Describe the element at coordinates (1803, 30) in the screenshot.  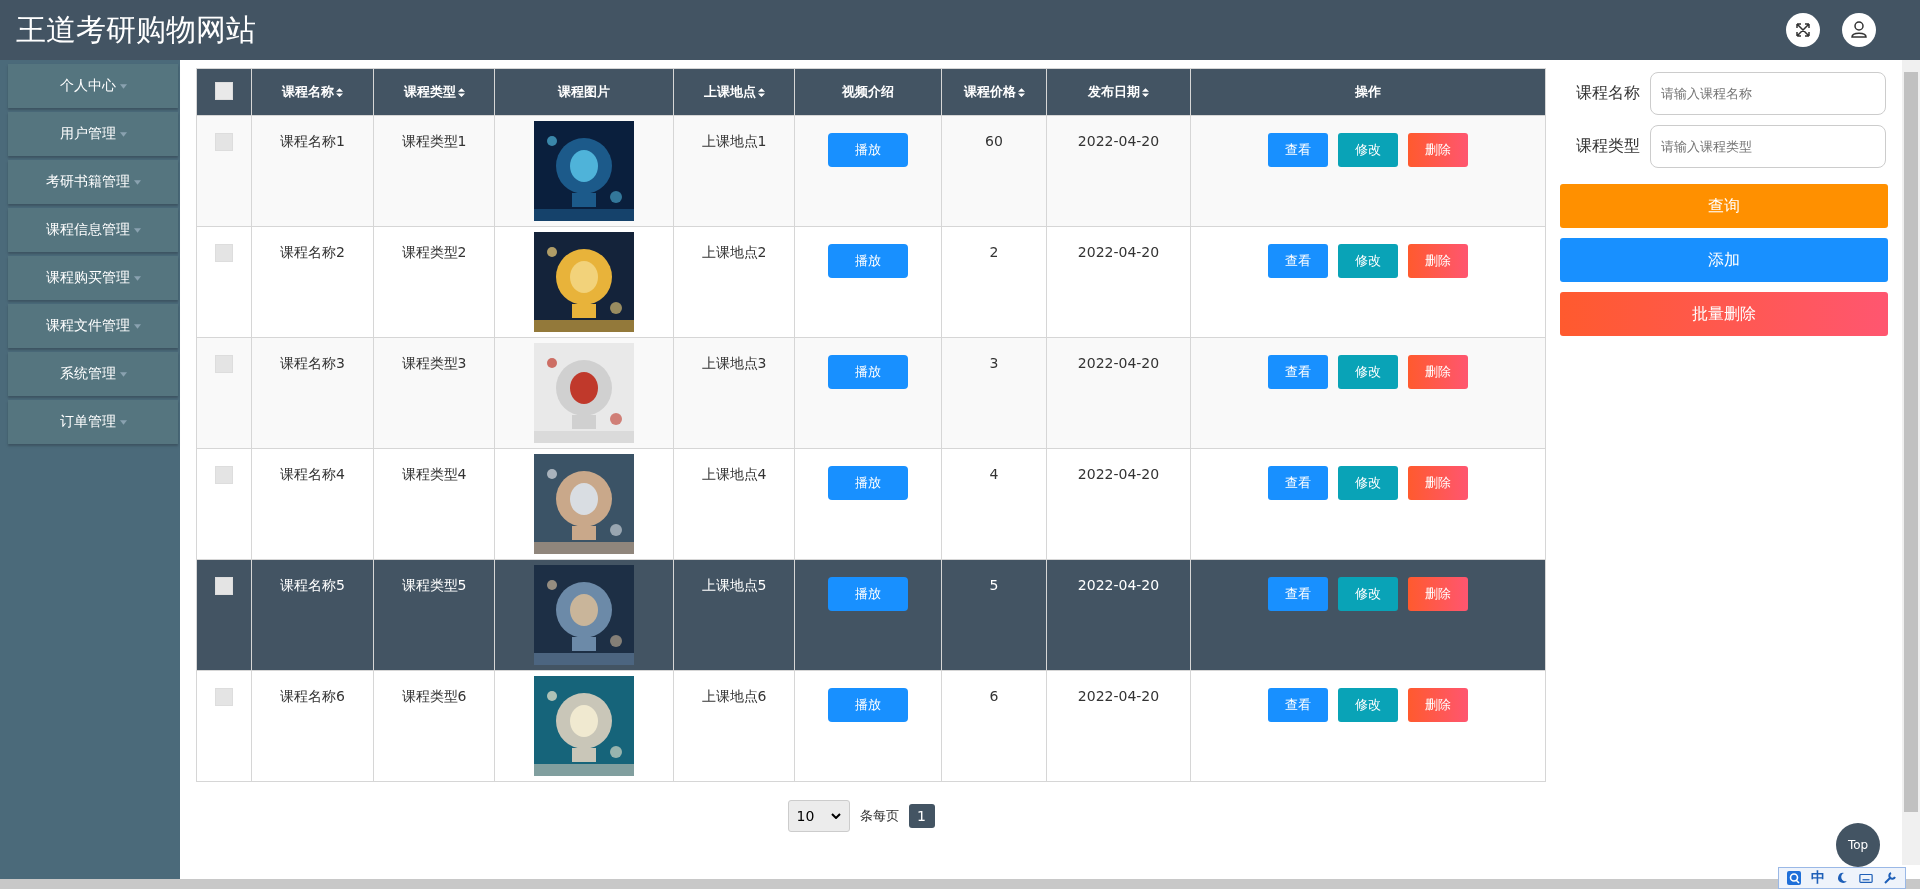
I see `fullscreen-icon` at that location.